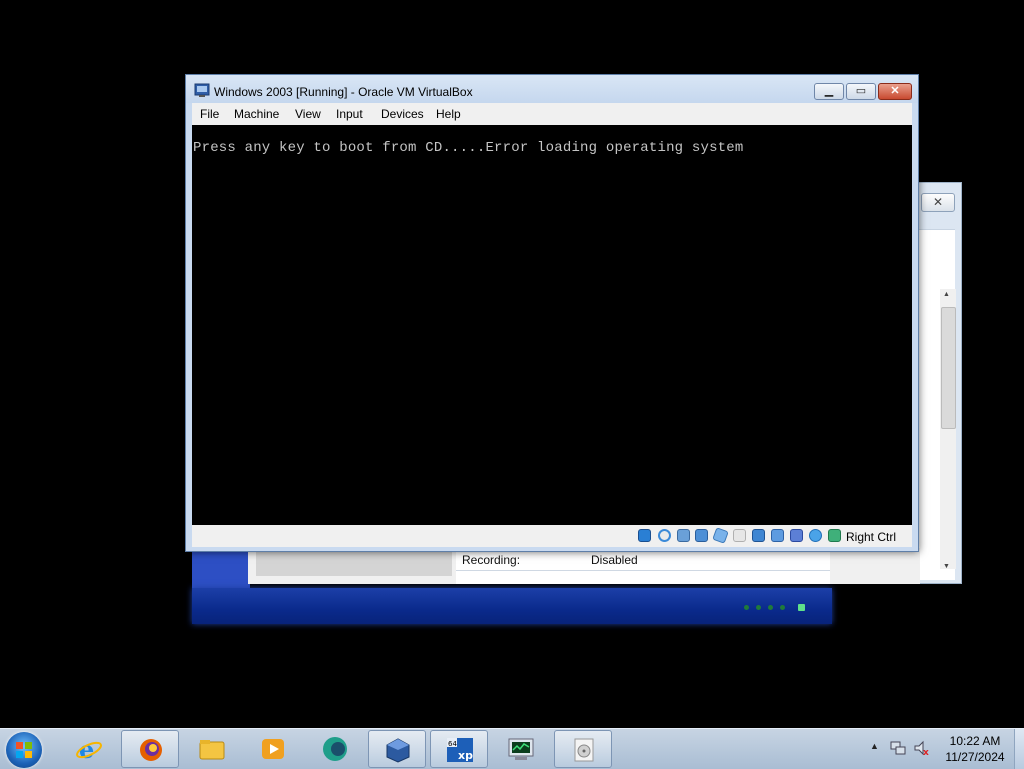  I want to click on teal-app-icon, so click(335, 749).